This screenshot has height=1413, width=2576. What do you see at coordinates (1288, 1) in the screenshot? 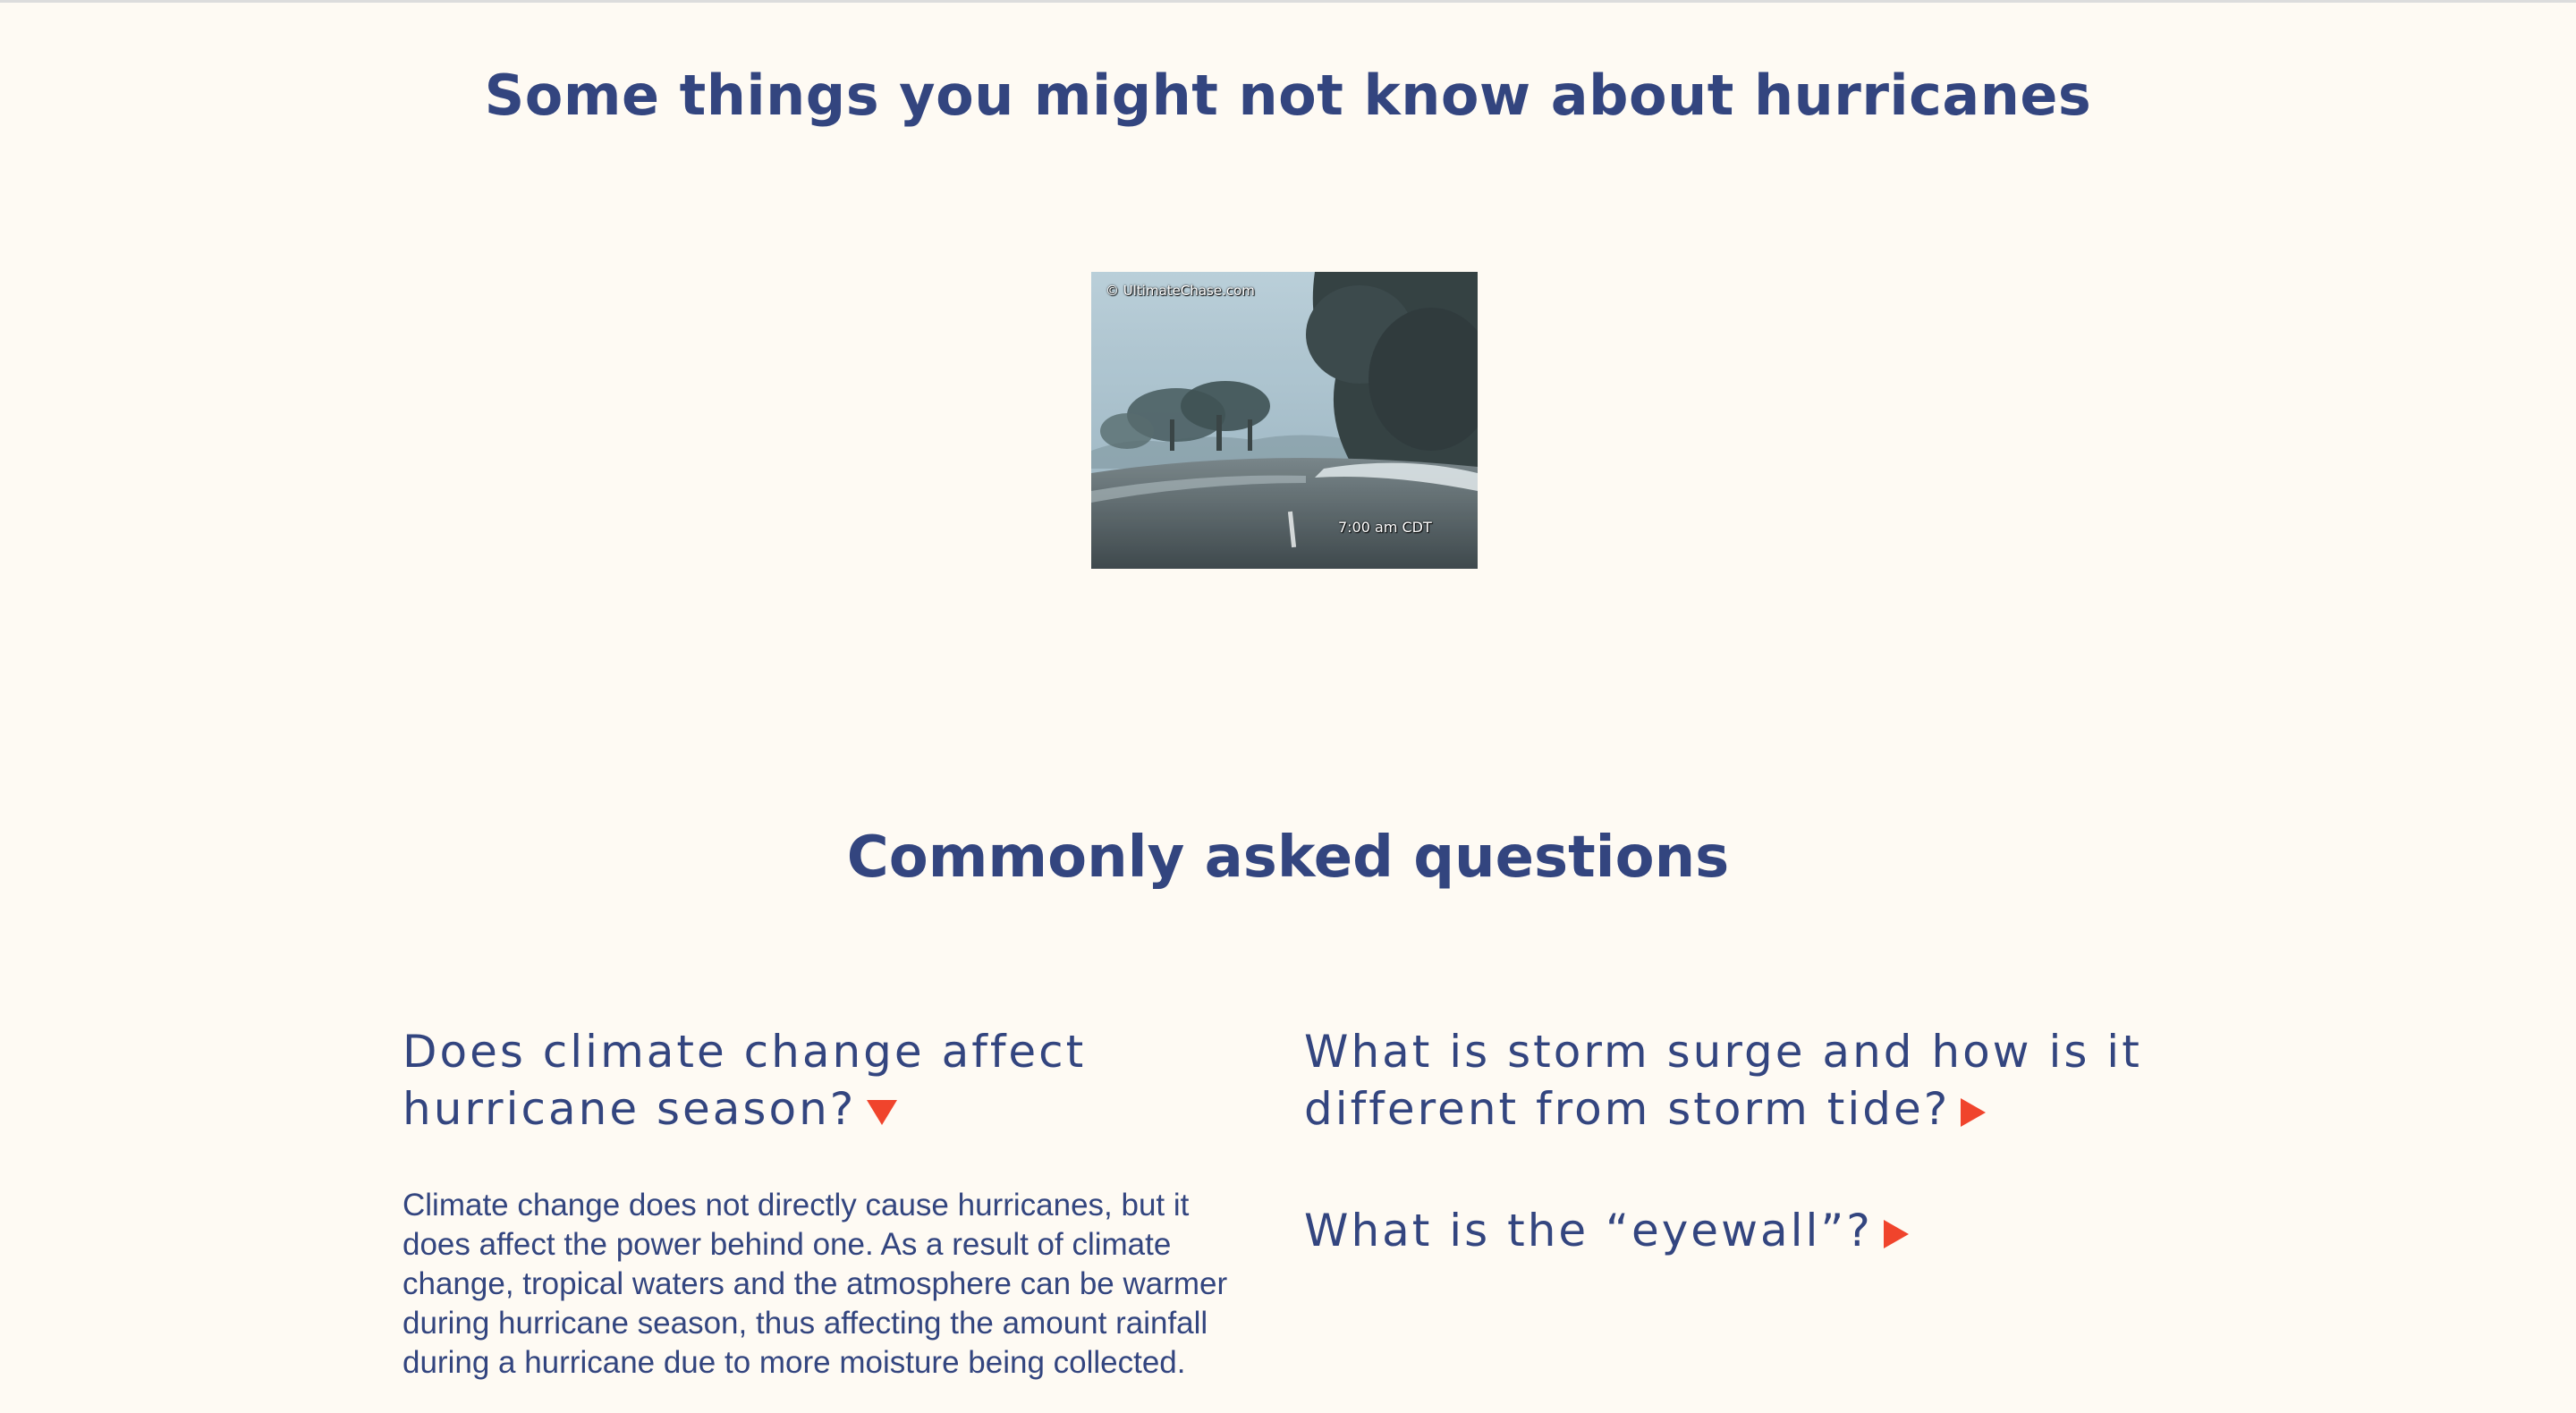
I see `top-divider` at bounding box center [1288, 1].